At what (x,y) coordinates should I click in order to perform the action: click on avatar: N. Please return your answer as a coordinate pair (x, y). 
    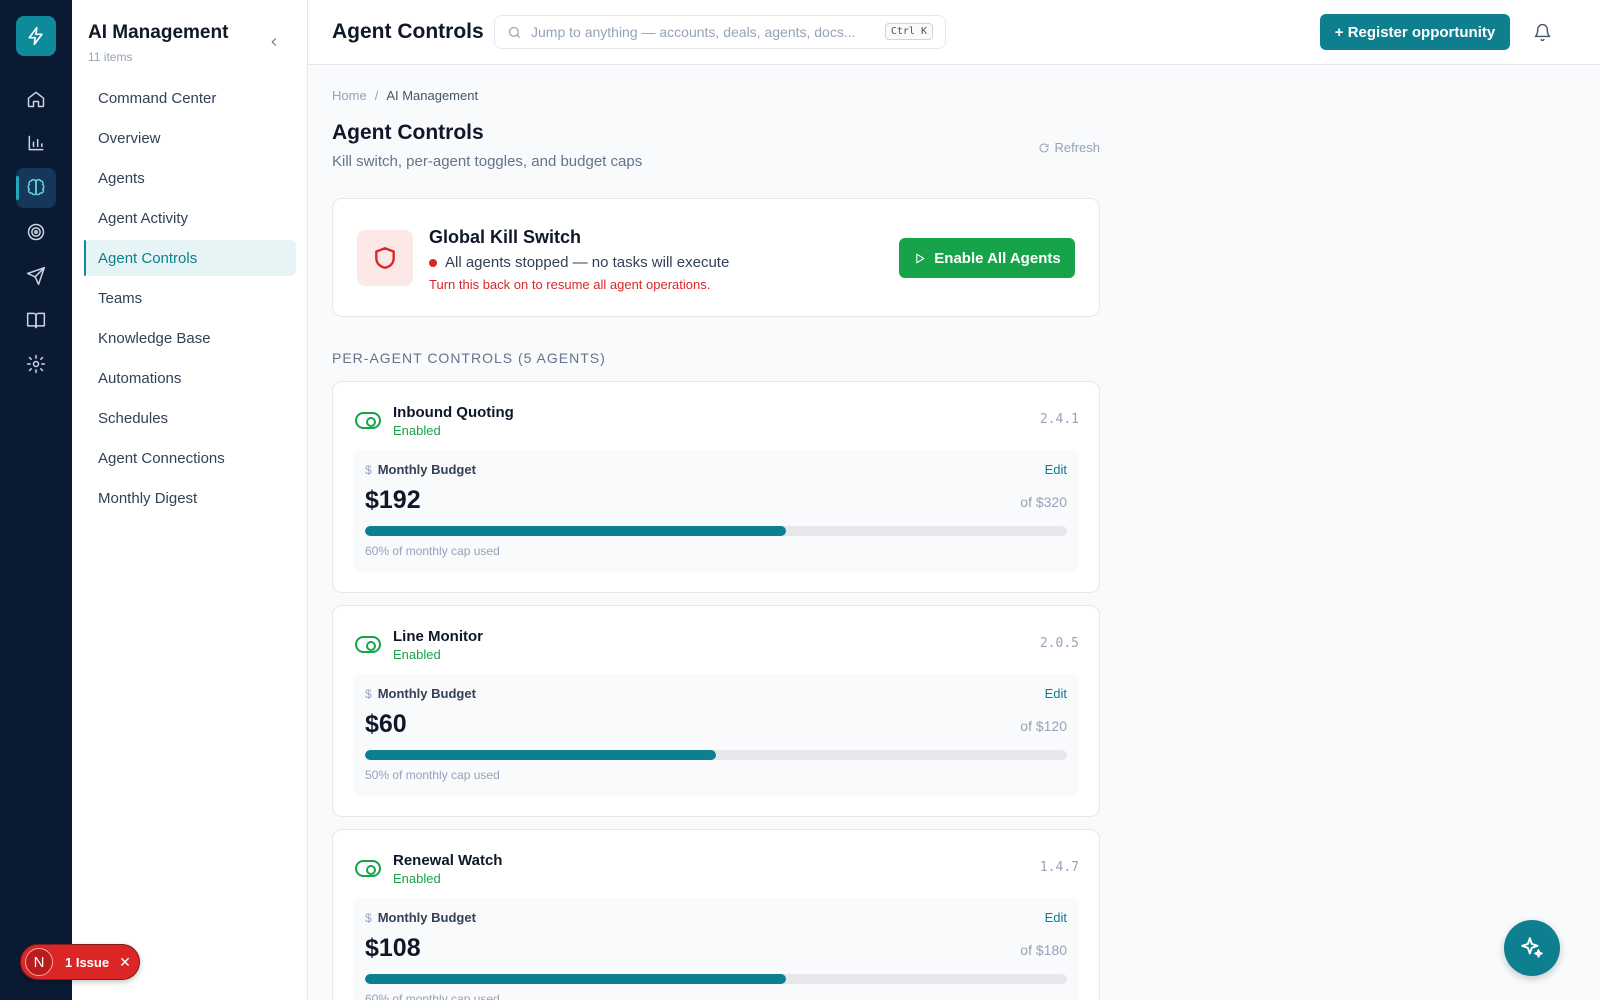
    Looking at the image, I should click on (39, 962).